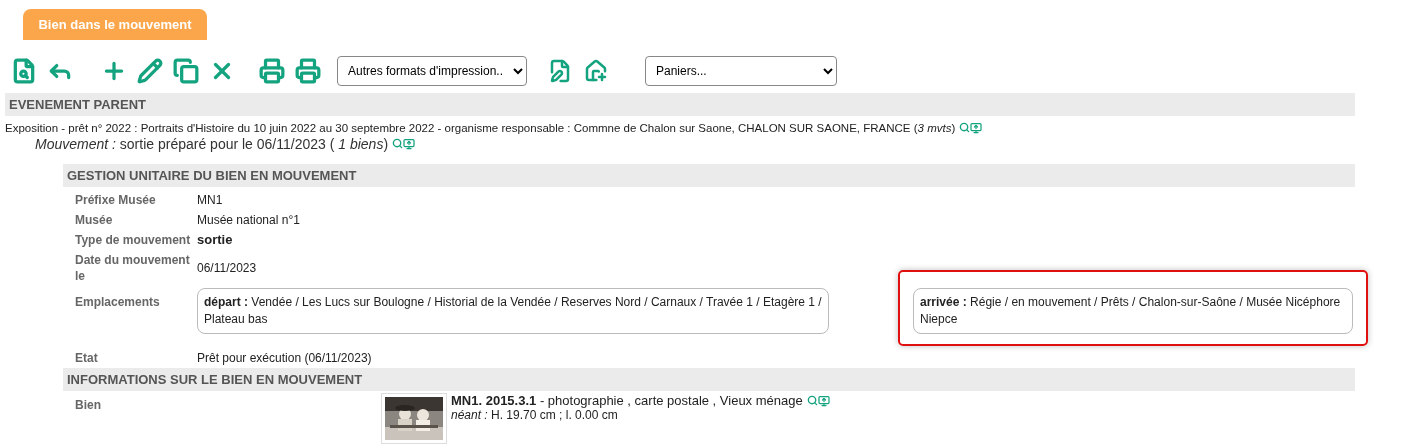  I want to click on field-value: 06/11/2023, so click(227, 268).